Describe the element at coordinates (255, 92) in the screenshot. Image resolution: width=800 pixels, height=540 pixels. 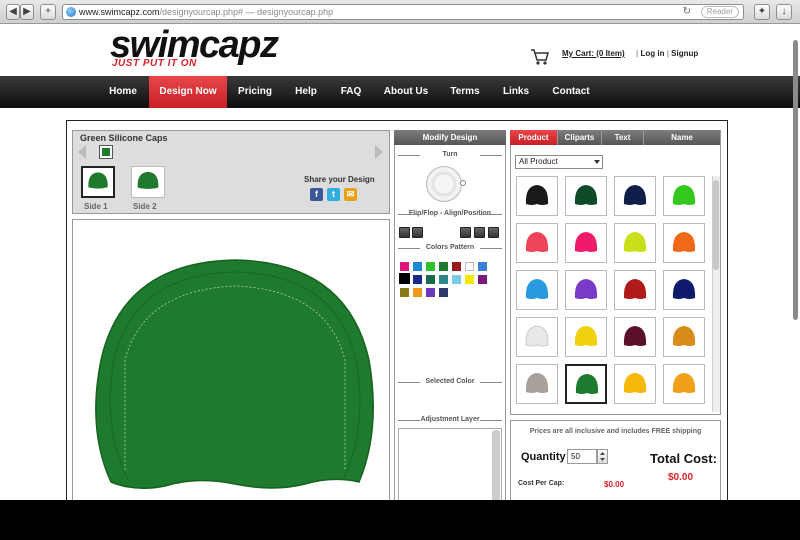
I see `nav-pricing: Pricing` at that location.